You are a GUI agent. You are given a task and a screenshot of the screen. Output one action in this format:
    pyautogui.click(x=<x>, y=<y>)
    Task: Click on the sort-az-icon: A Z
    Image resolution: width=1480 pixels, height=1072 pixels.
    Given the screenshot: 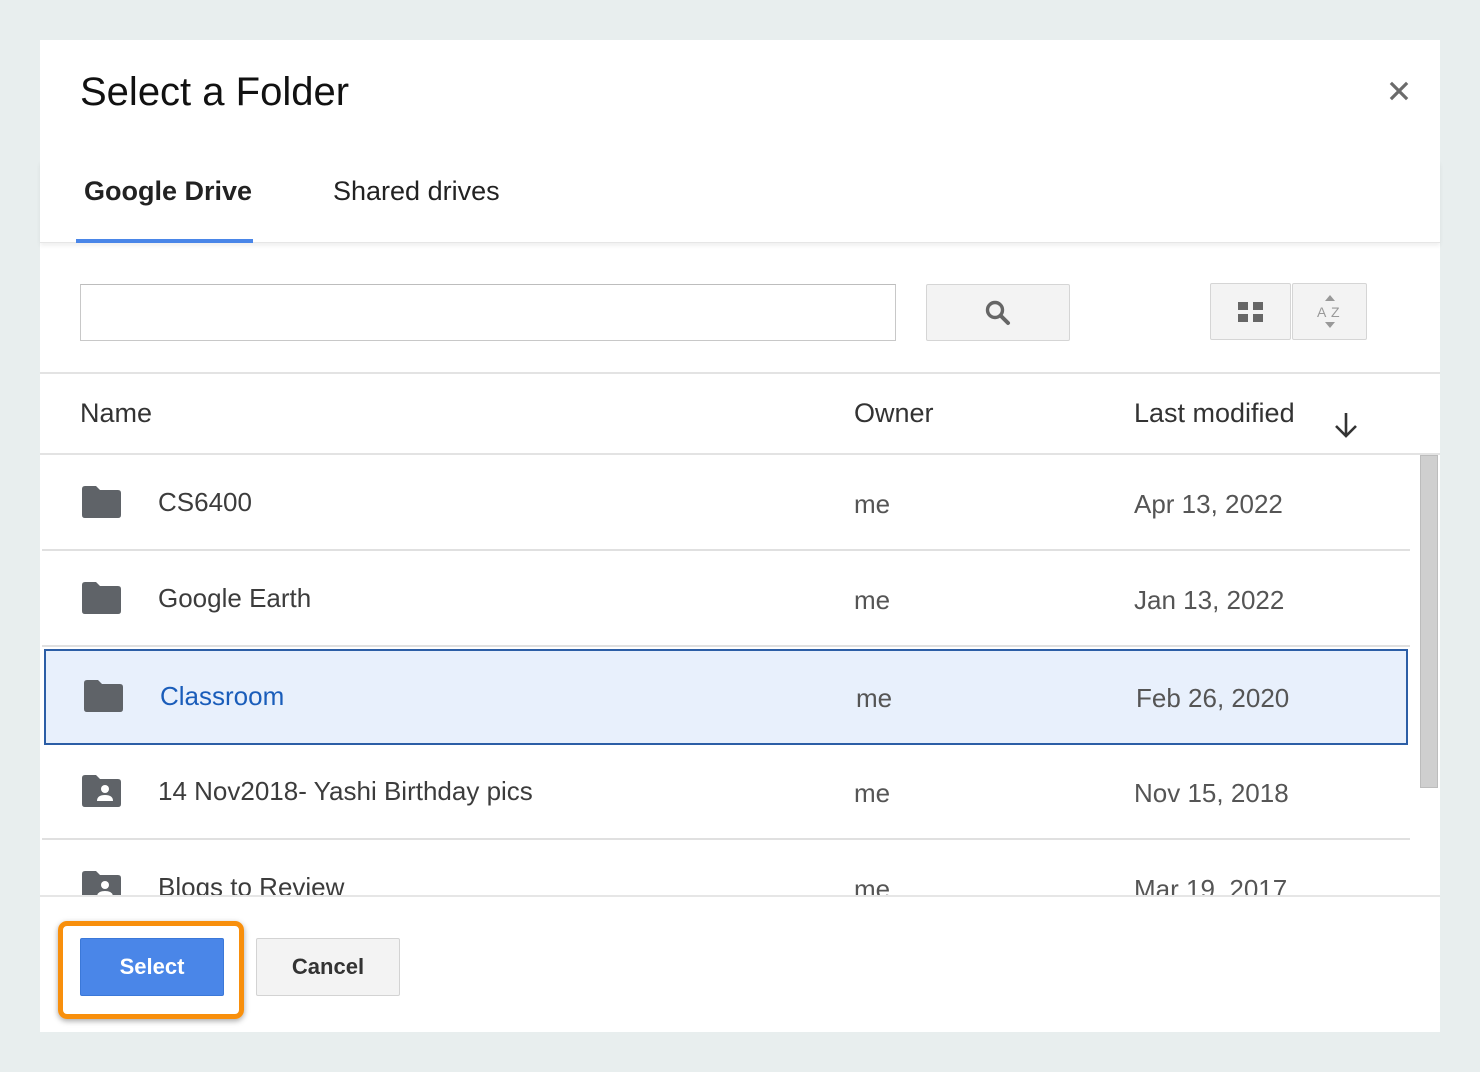 What is the action you would take?
    pyautogui.click(x=1328, y=311)
    